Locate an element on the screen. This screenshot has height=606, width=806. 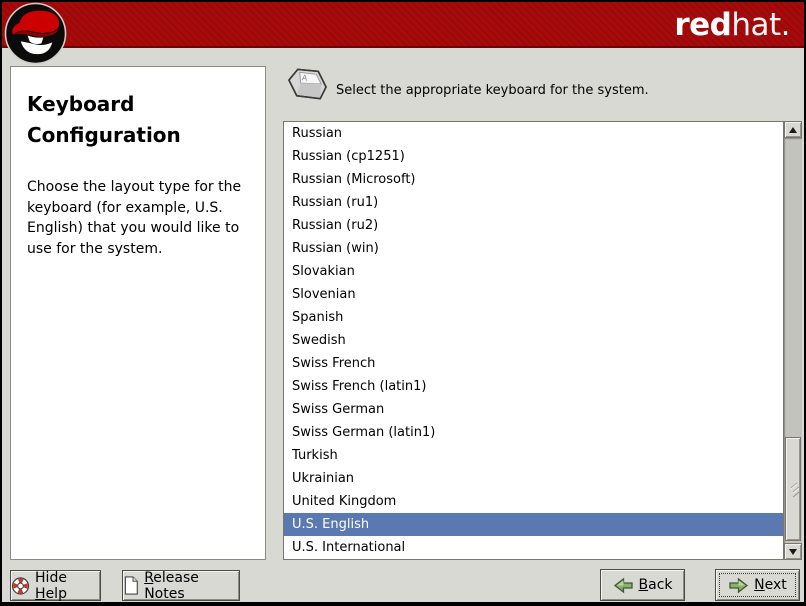
header-bar: redhat. is located at coordinates (403, 25).